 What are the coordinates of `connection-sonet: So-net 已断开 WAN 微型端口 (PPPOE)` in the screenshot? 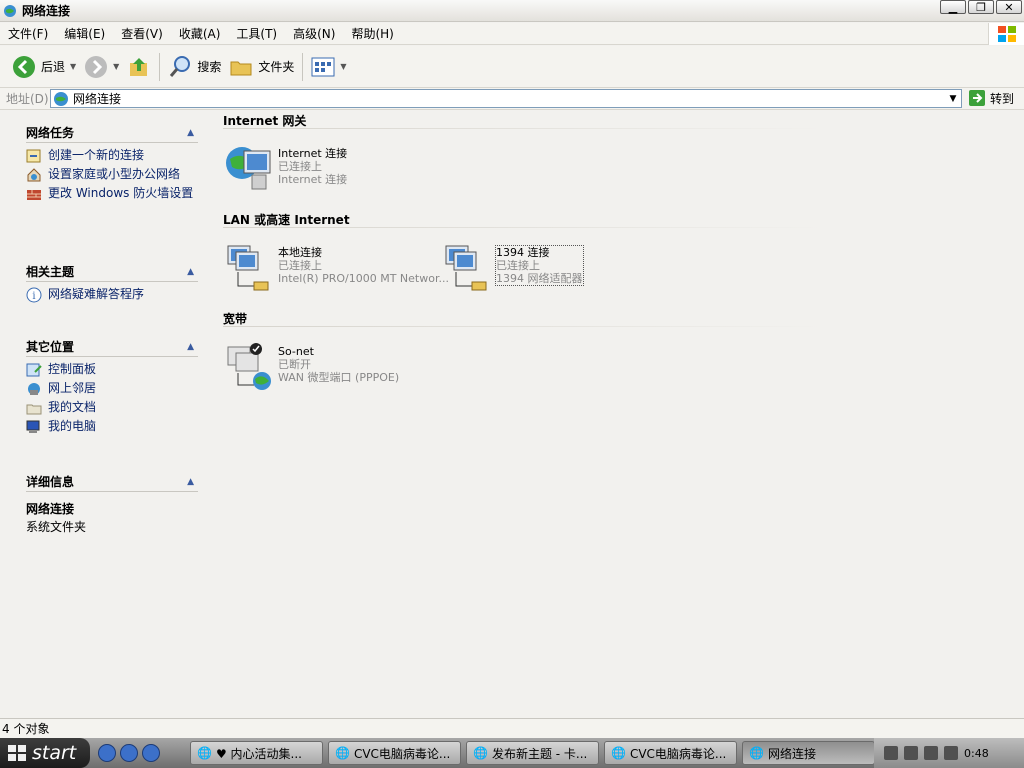 It's located at (311, 367).